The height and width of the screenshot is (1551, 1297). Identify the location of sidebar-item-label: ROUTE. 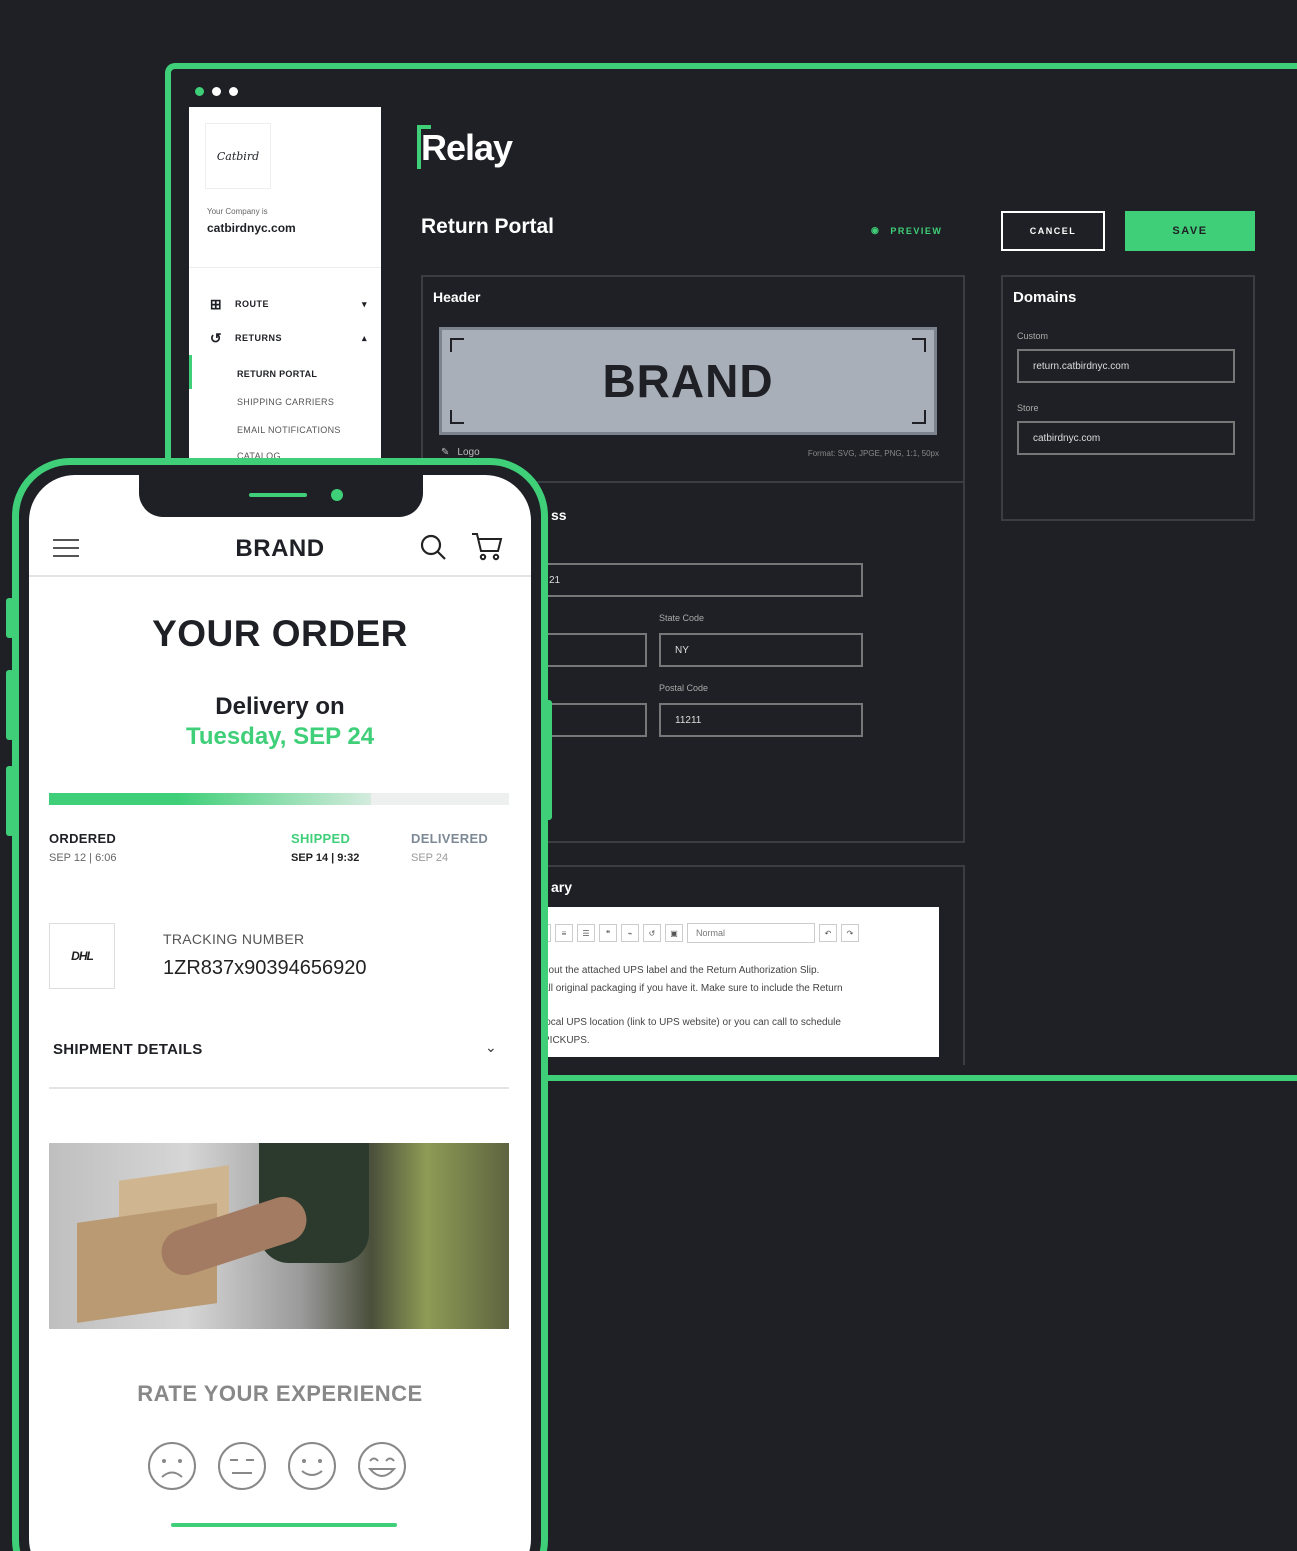
(252, 304).